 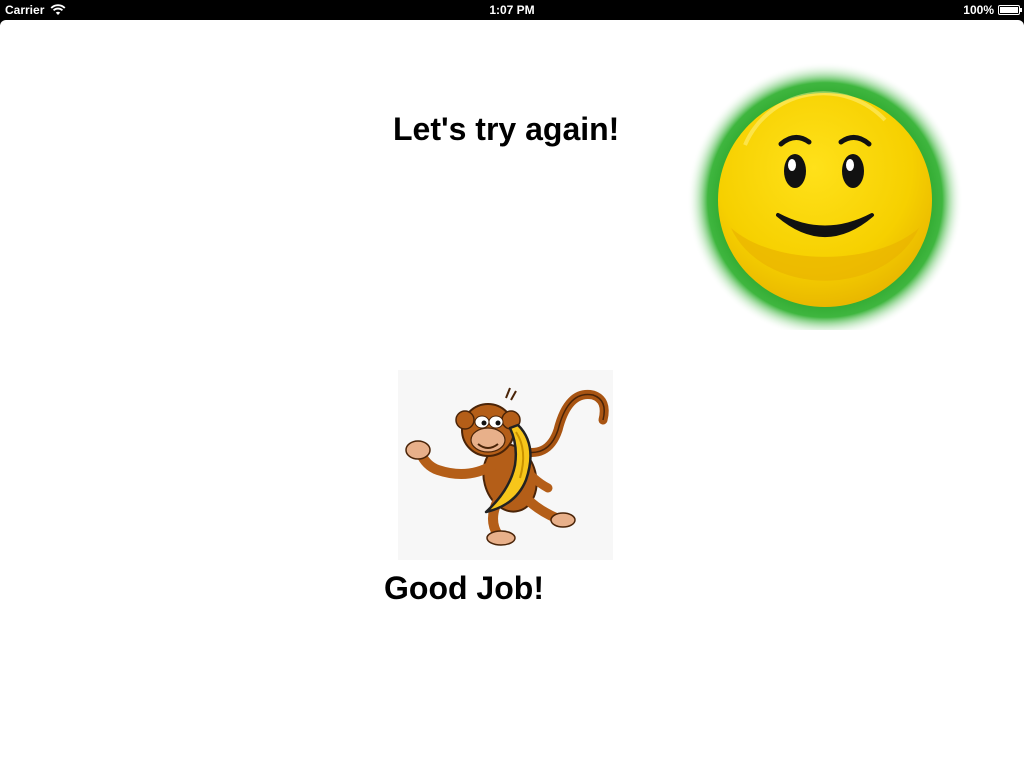 I want to click on praise-text: Good Job!, so click(x=464, y=588).